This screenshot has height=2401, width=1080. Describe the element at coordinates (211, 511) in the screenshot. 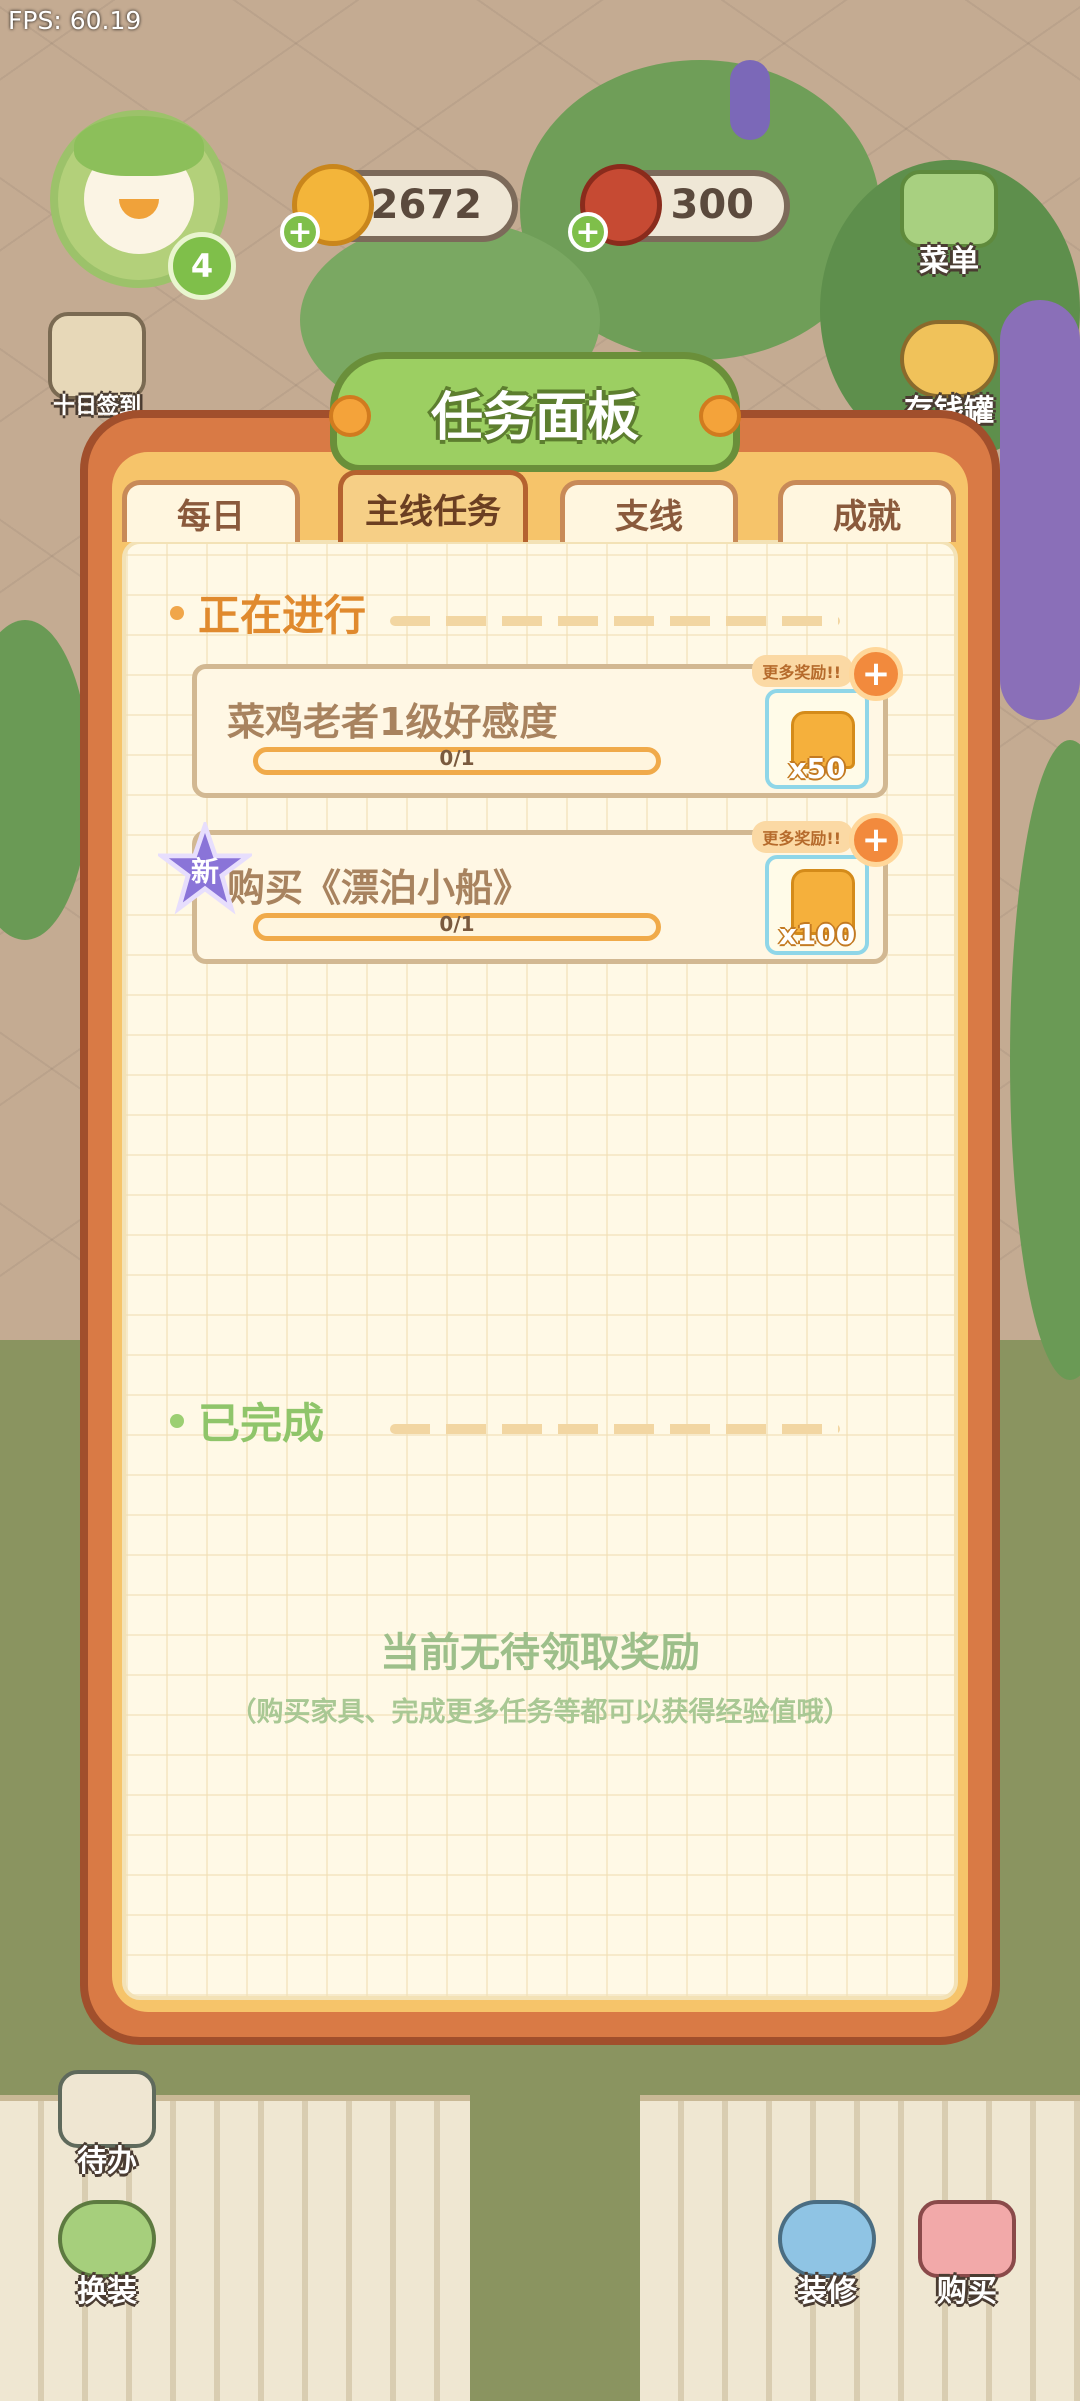

I see `tab-daily: 每日` at that location.